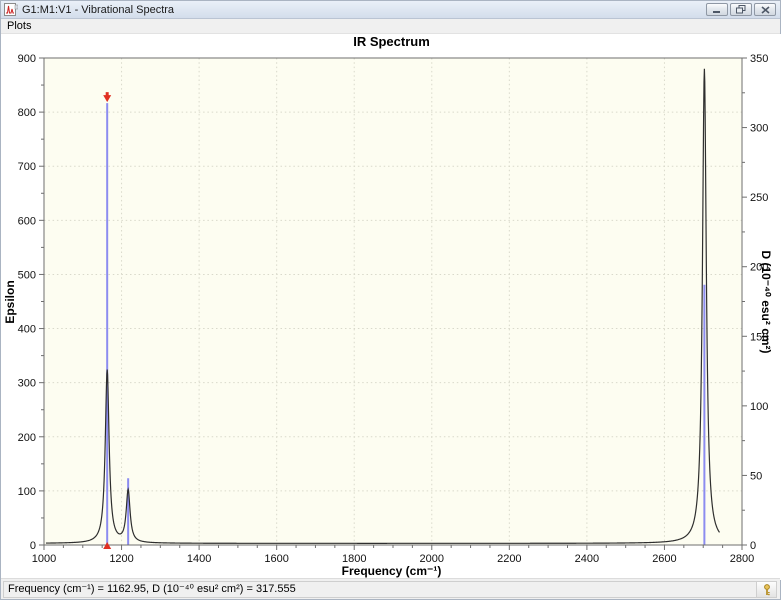 This screenshot has height=600, width=781. I want to click on menu-item-plots: Plots, so click(19, 26).